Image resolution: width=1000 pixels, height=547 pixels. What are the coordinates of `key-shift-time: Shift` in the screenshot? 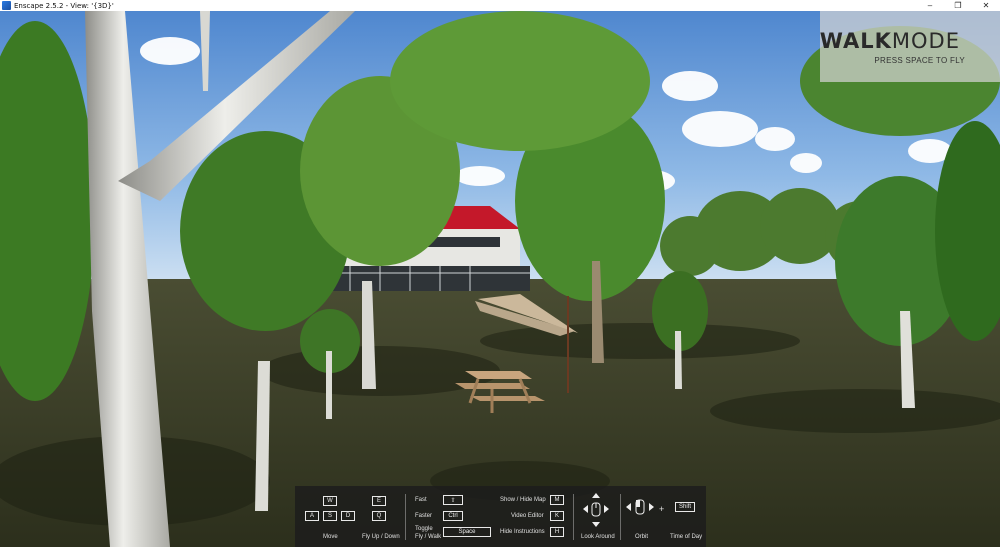 It's located at (685, 507).